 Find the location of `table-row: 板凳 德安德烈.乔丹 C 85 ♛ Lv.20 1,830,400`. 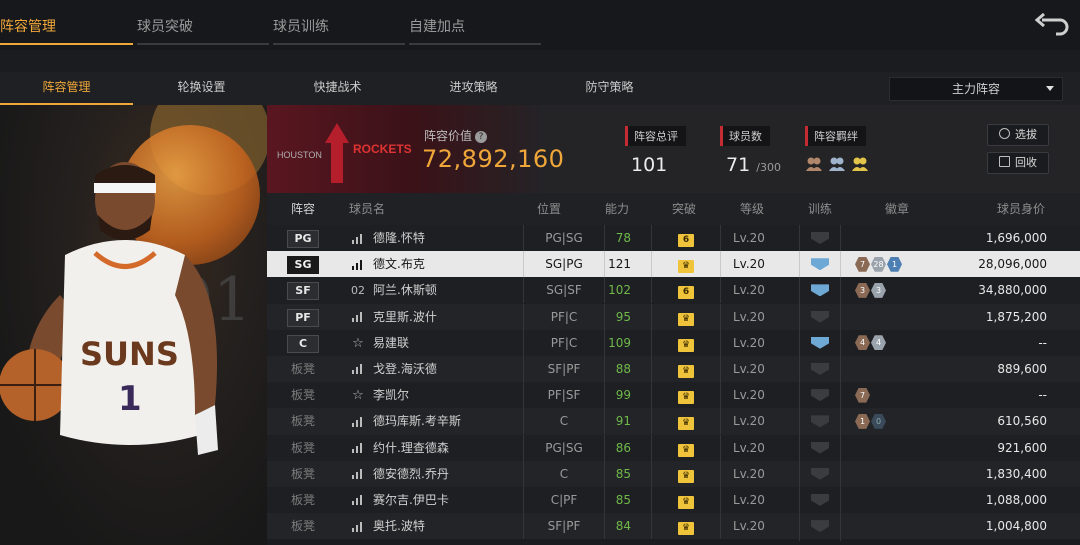

table-row: 板凳 德安德烈.乔丹 C 85 ♛ Lv.20 1,830,400 is located at coordinates (673, 474).